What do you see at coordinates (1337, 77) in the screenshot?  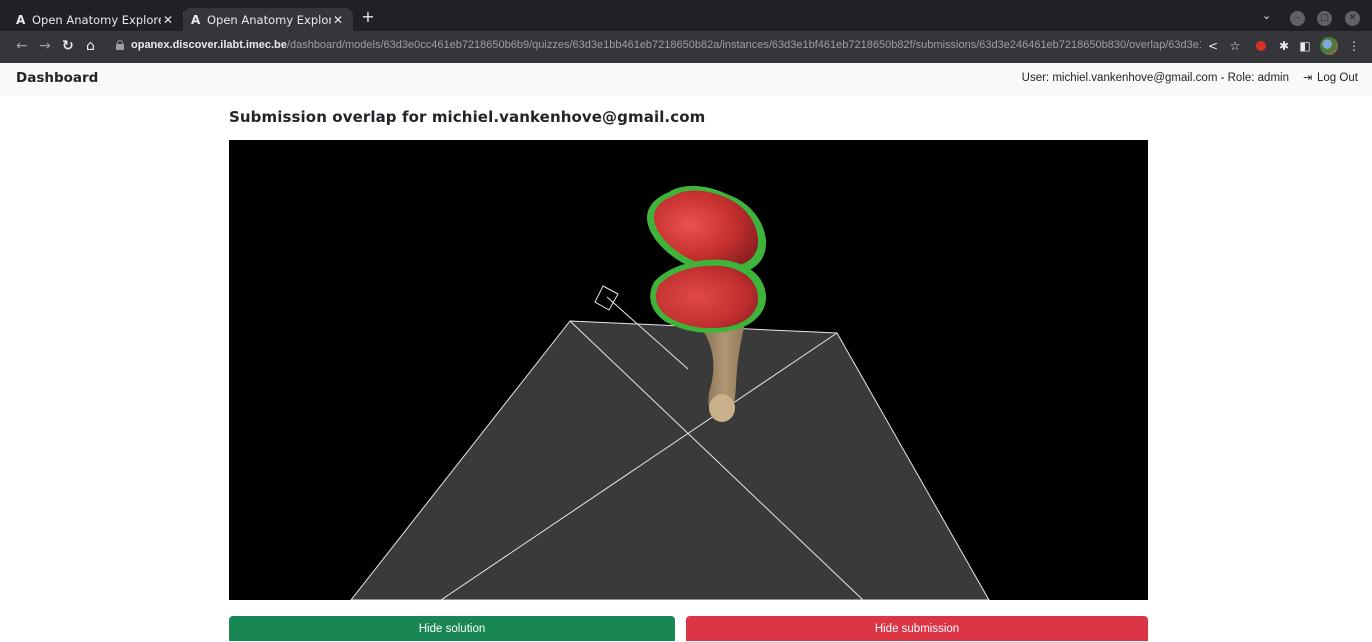 I see `logout-label: Log Out` at bounding box center [1337, 77].